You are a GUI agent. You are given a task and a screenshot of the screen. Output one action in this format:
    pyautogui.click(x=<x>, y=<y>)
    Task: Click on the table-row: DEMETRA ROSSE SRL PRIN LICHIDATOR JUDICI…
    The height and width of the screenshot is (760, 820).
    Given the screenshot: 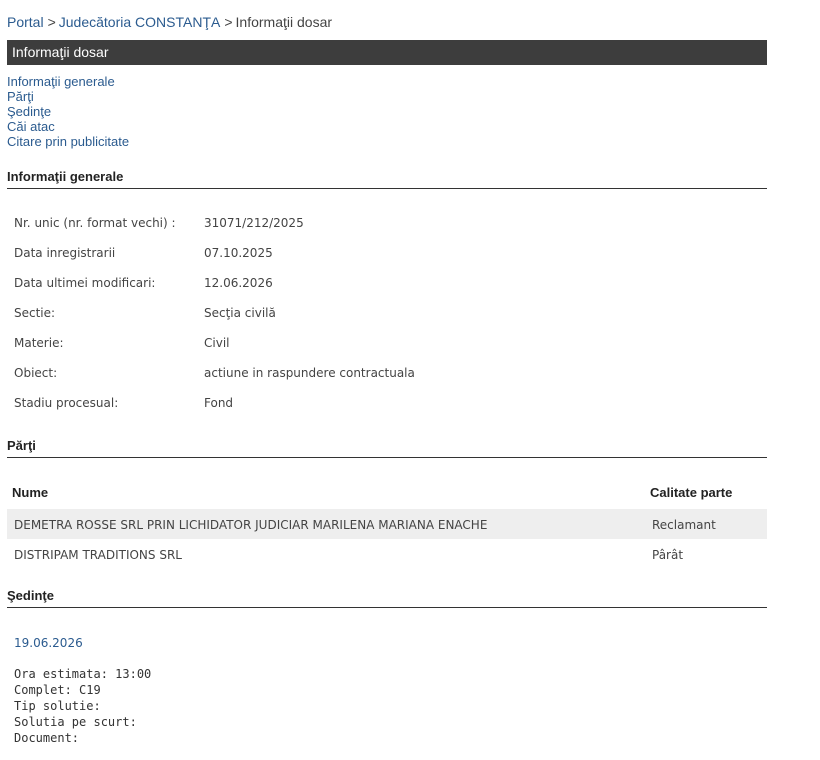 What is the action you would take?
    pyautogui.click(x=387, y=524)
    